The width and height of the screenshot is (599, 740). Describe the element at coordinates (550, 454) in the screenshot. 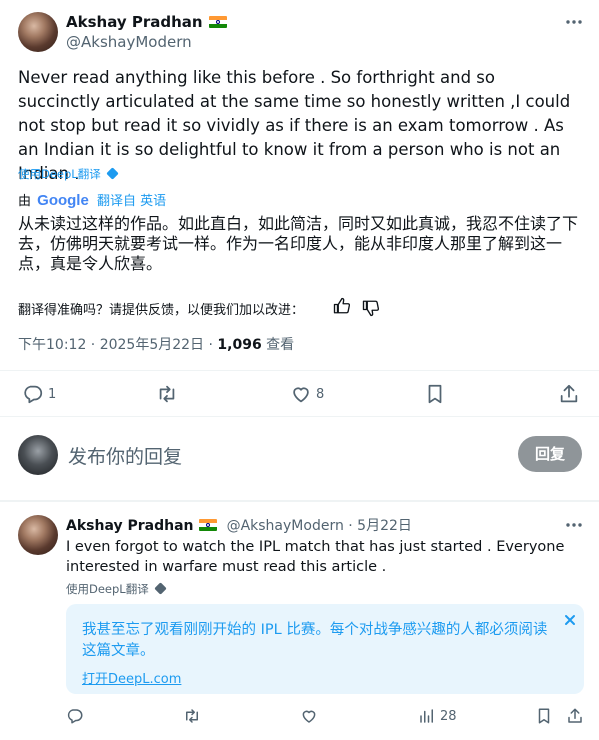

I see `reply-button: 回复` at that location.